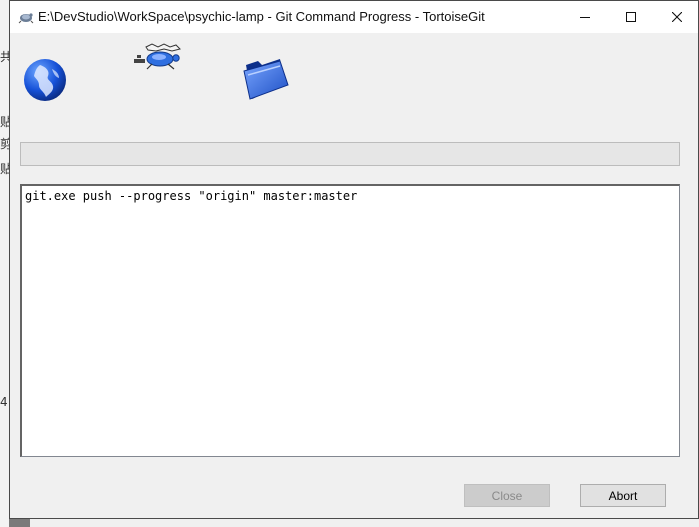  I want to click on close-icon, so click(677, 16).